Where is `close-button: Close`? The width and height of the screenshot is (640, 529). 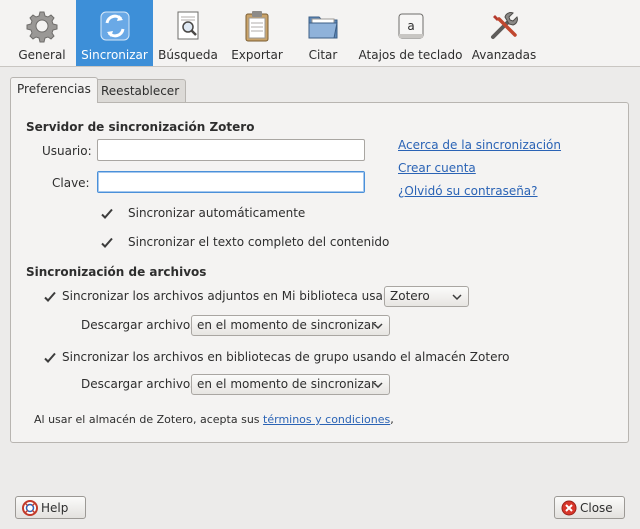
close-button: Close is located at coordinates (589, 507).